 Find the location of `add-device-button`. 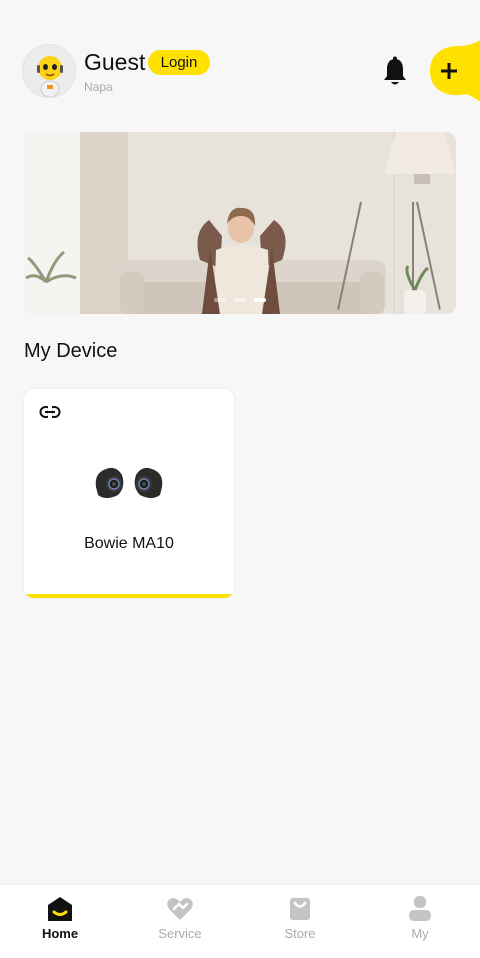

add-device-button is located at coordinates (449, 71).